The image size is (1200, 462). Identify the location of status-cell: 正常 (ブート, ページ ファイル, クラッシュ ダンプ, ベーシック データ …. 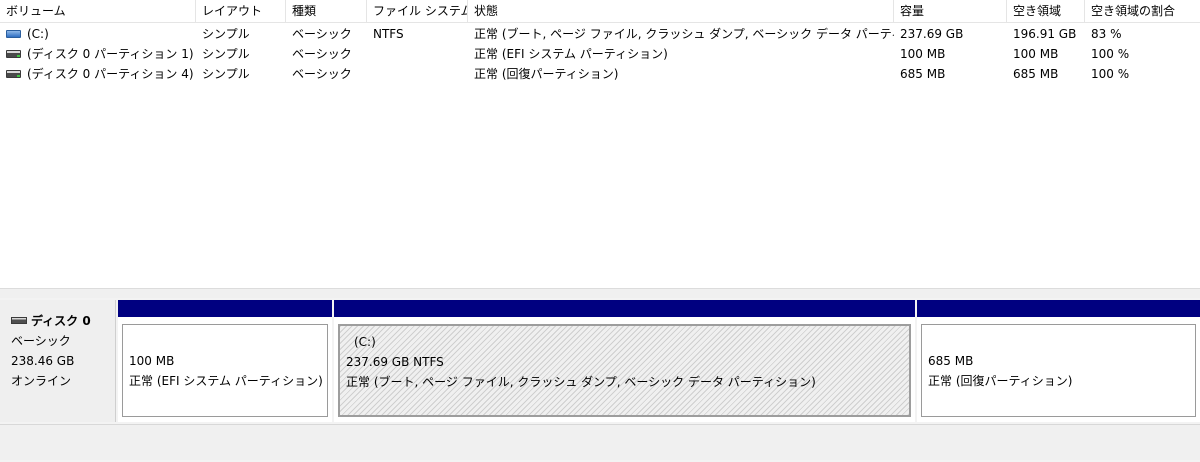
(684, 34).